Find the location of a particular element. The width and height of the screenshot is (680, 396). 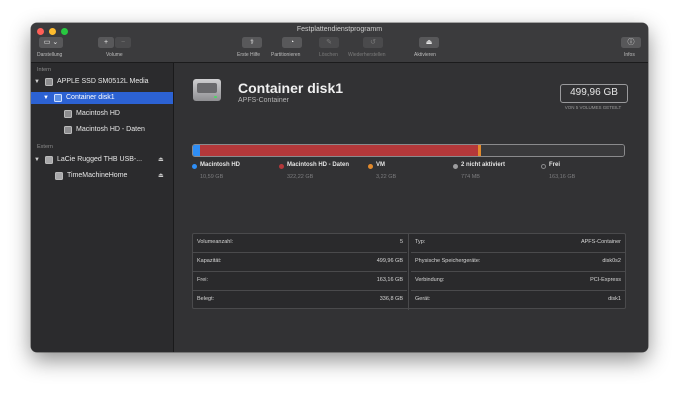

info-value: 336,8 GB is located at coordinates (391, 299).